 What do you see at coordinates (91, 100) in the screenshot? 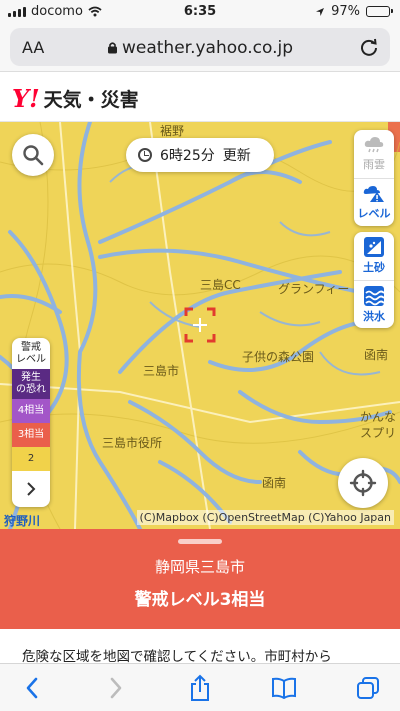
I see `site-title: 天気・災害` at bounding box center [91, 100].